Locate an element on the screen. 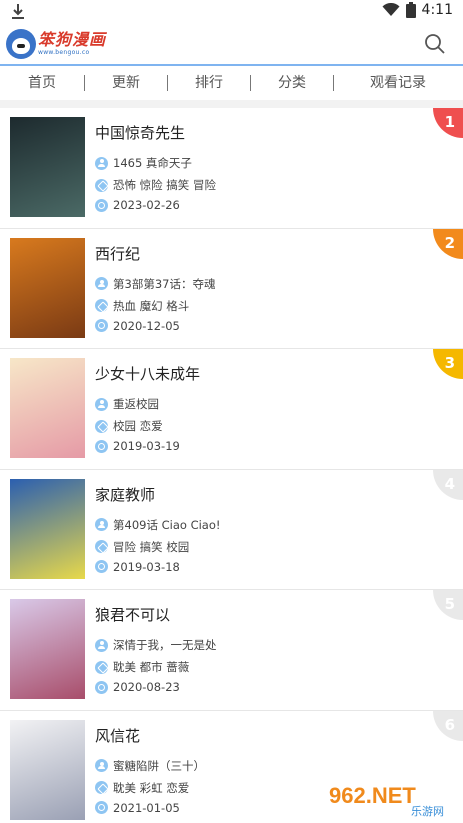  comic-latest: 蜜糖陷阱（三十） is located at coordinates (159, 765).